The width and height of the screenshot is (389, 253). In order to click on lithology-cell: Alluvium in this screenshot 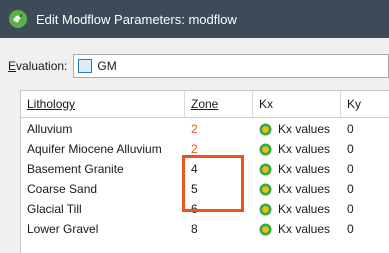, I will do `click(50, 129)`.